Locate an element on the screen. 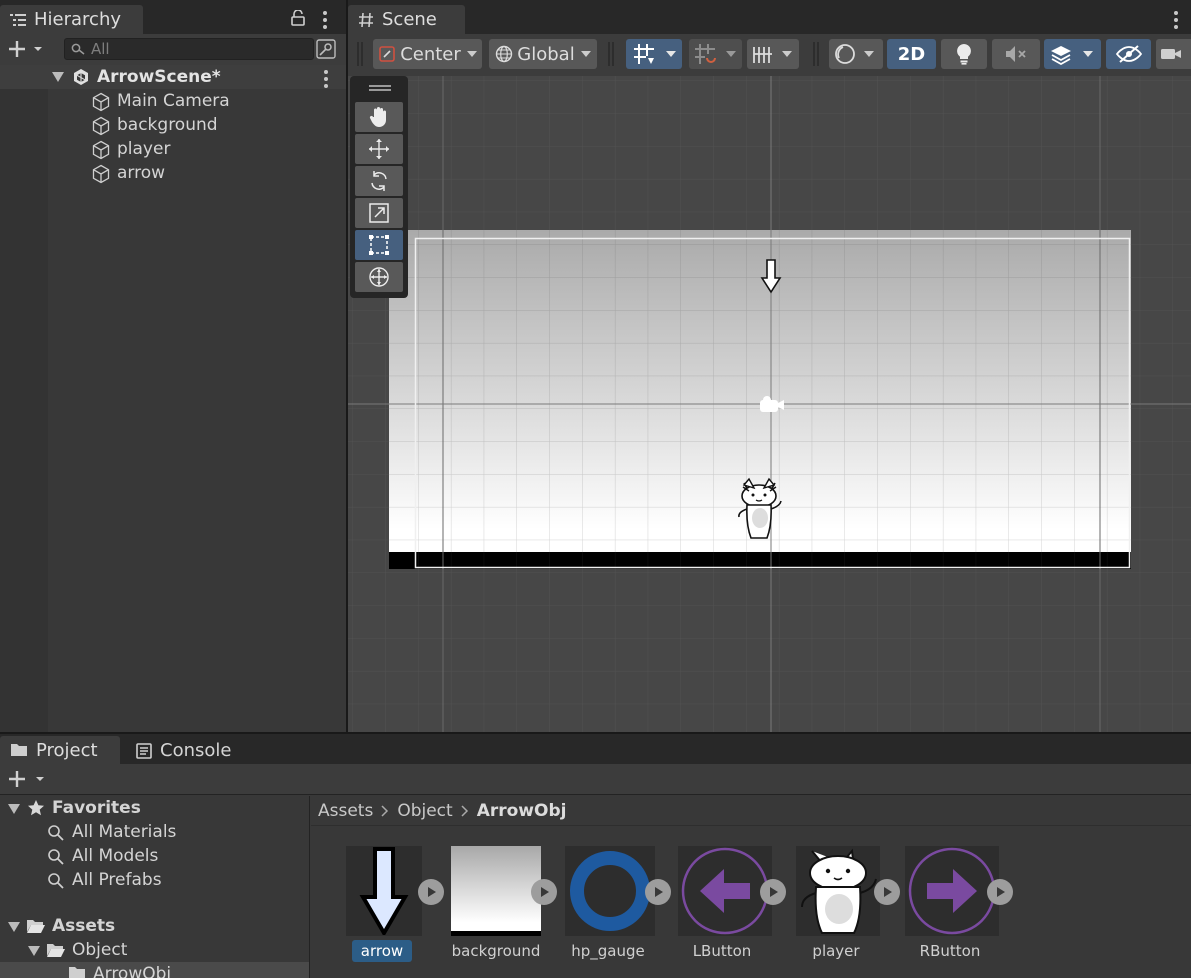 This screenshot has height=978, width=1191. shading-mode-dropdown is located at coordinates (856, 54).